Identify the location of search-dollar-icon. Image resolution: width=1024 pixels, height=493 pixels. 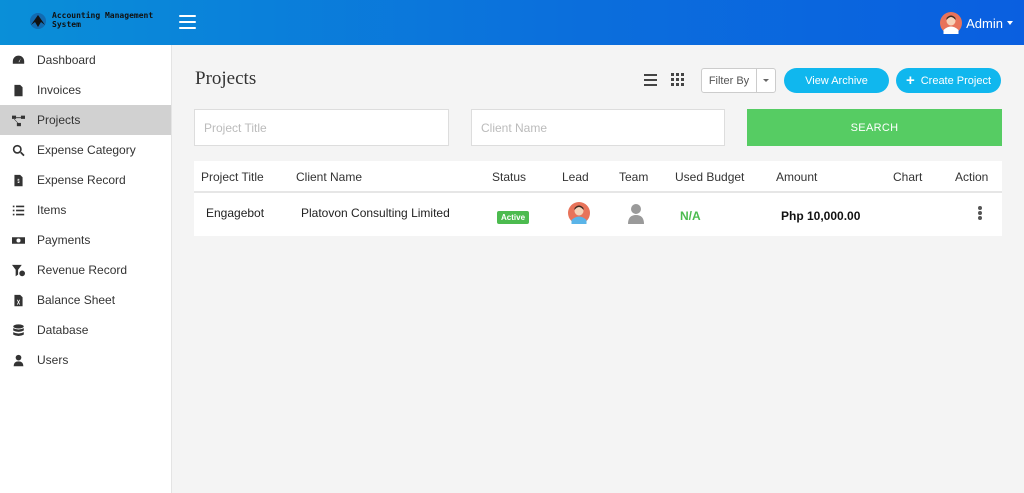
(18, 150).